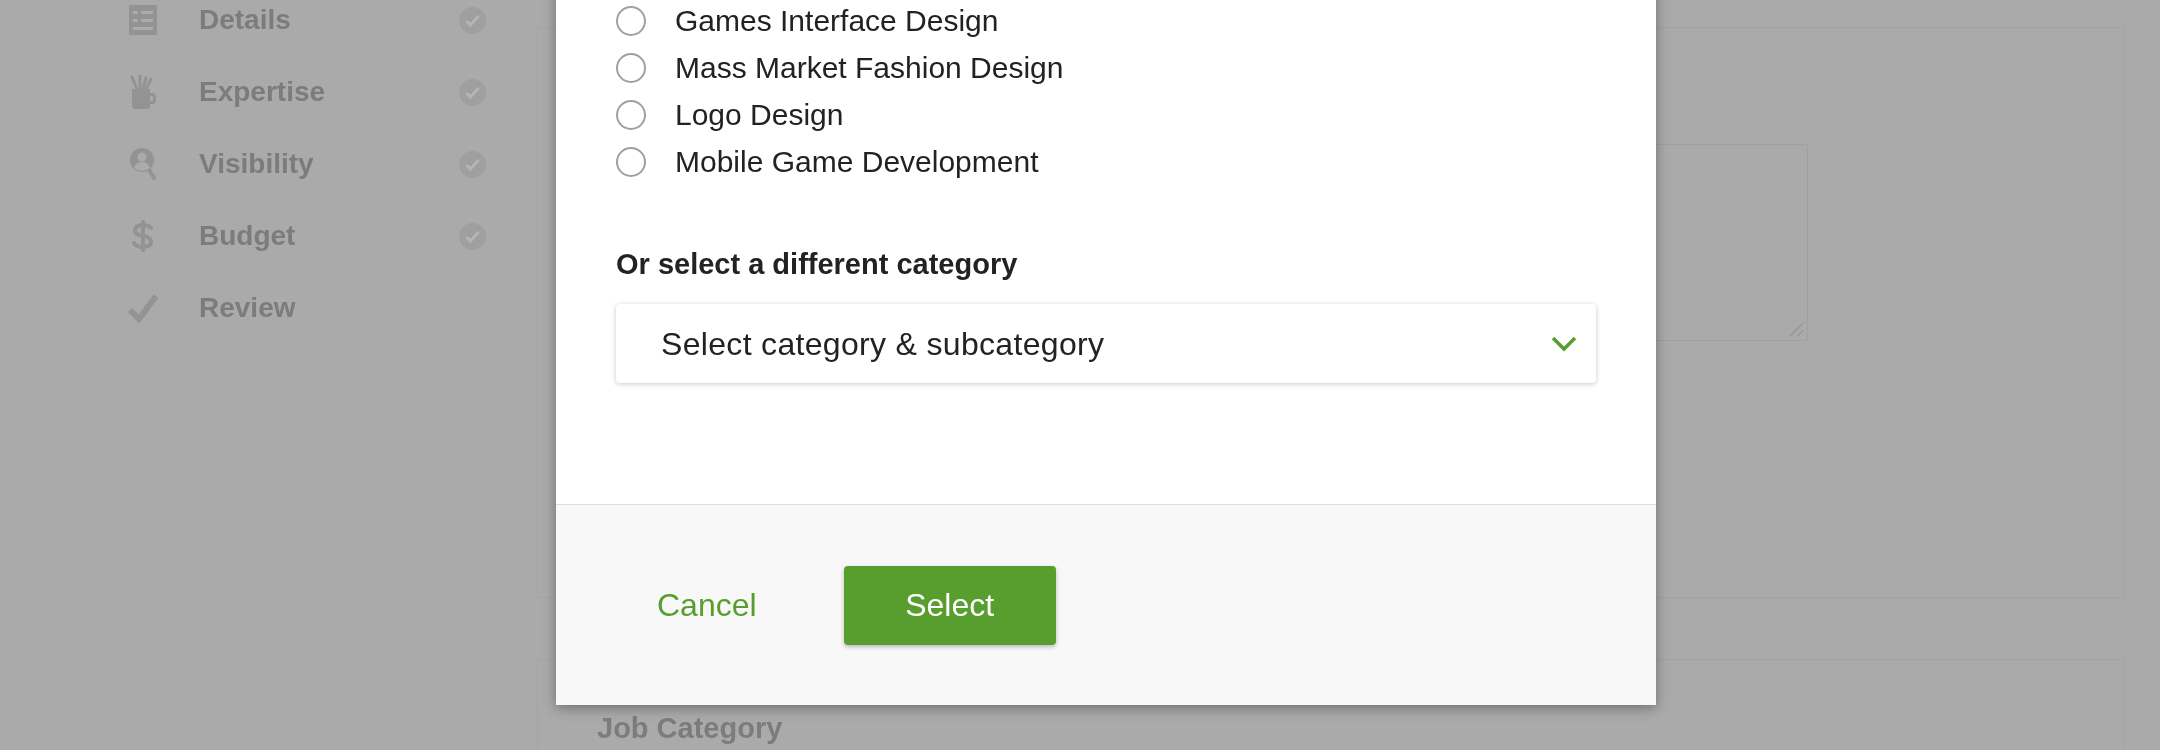 The height and width of the screenshot is (750, 2160). I want to click on option-label: Logo Design, so click(759, 114).